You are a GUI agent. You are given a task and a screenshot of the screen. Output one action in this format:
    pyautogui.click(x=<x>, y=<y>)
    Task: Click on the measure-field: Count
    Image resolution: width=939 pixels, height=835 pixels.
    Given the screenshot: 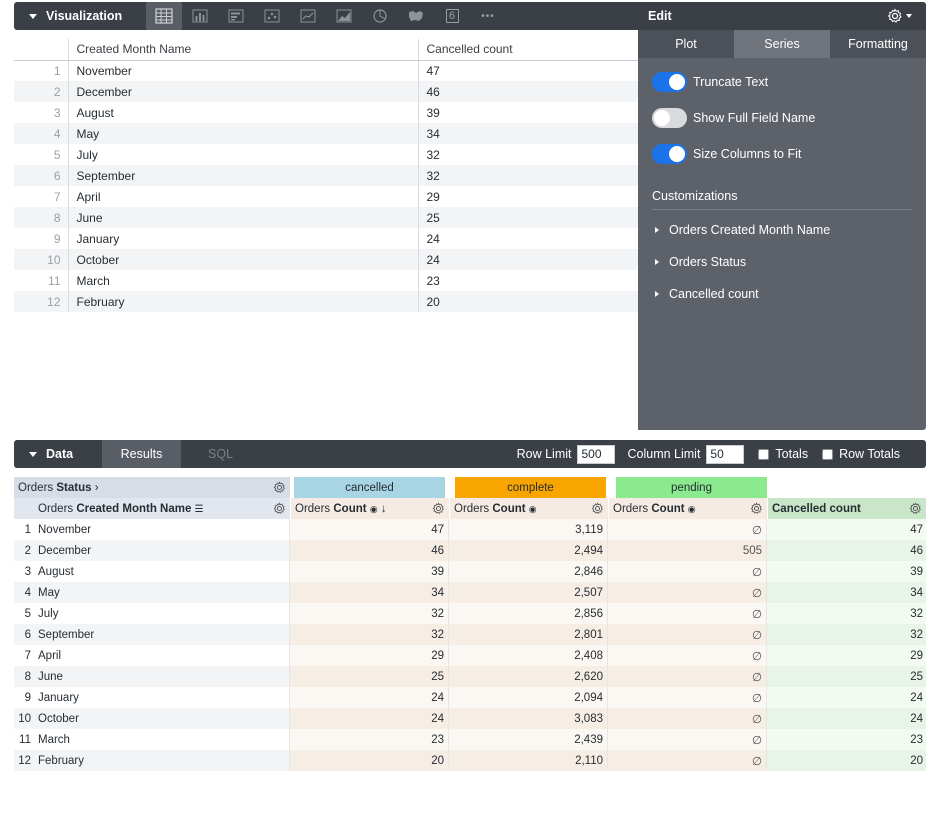 What is the action you would take?
    pyautogui.click(x=668, y=508)
    